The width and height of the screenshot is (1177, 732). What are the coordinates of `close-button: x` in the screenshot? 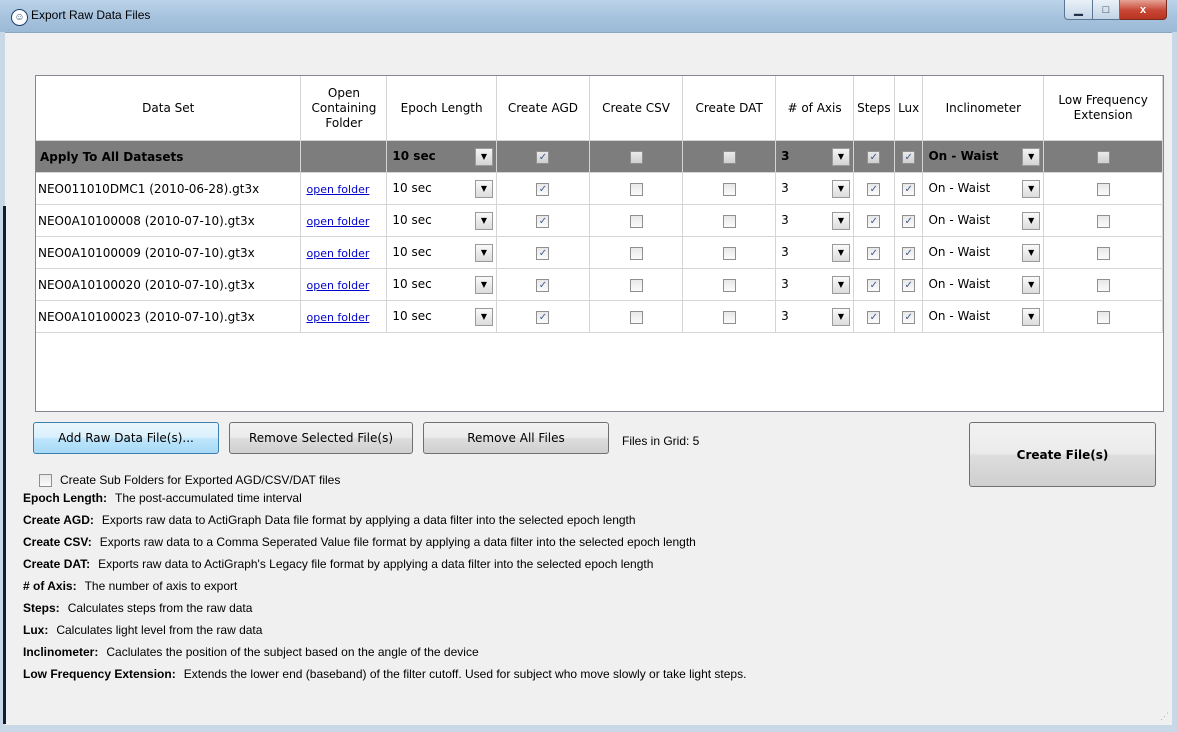 It's located at (1143, 10).